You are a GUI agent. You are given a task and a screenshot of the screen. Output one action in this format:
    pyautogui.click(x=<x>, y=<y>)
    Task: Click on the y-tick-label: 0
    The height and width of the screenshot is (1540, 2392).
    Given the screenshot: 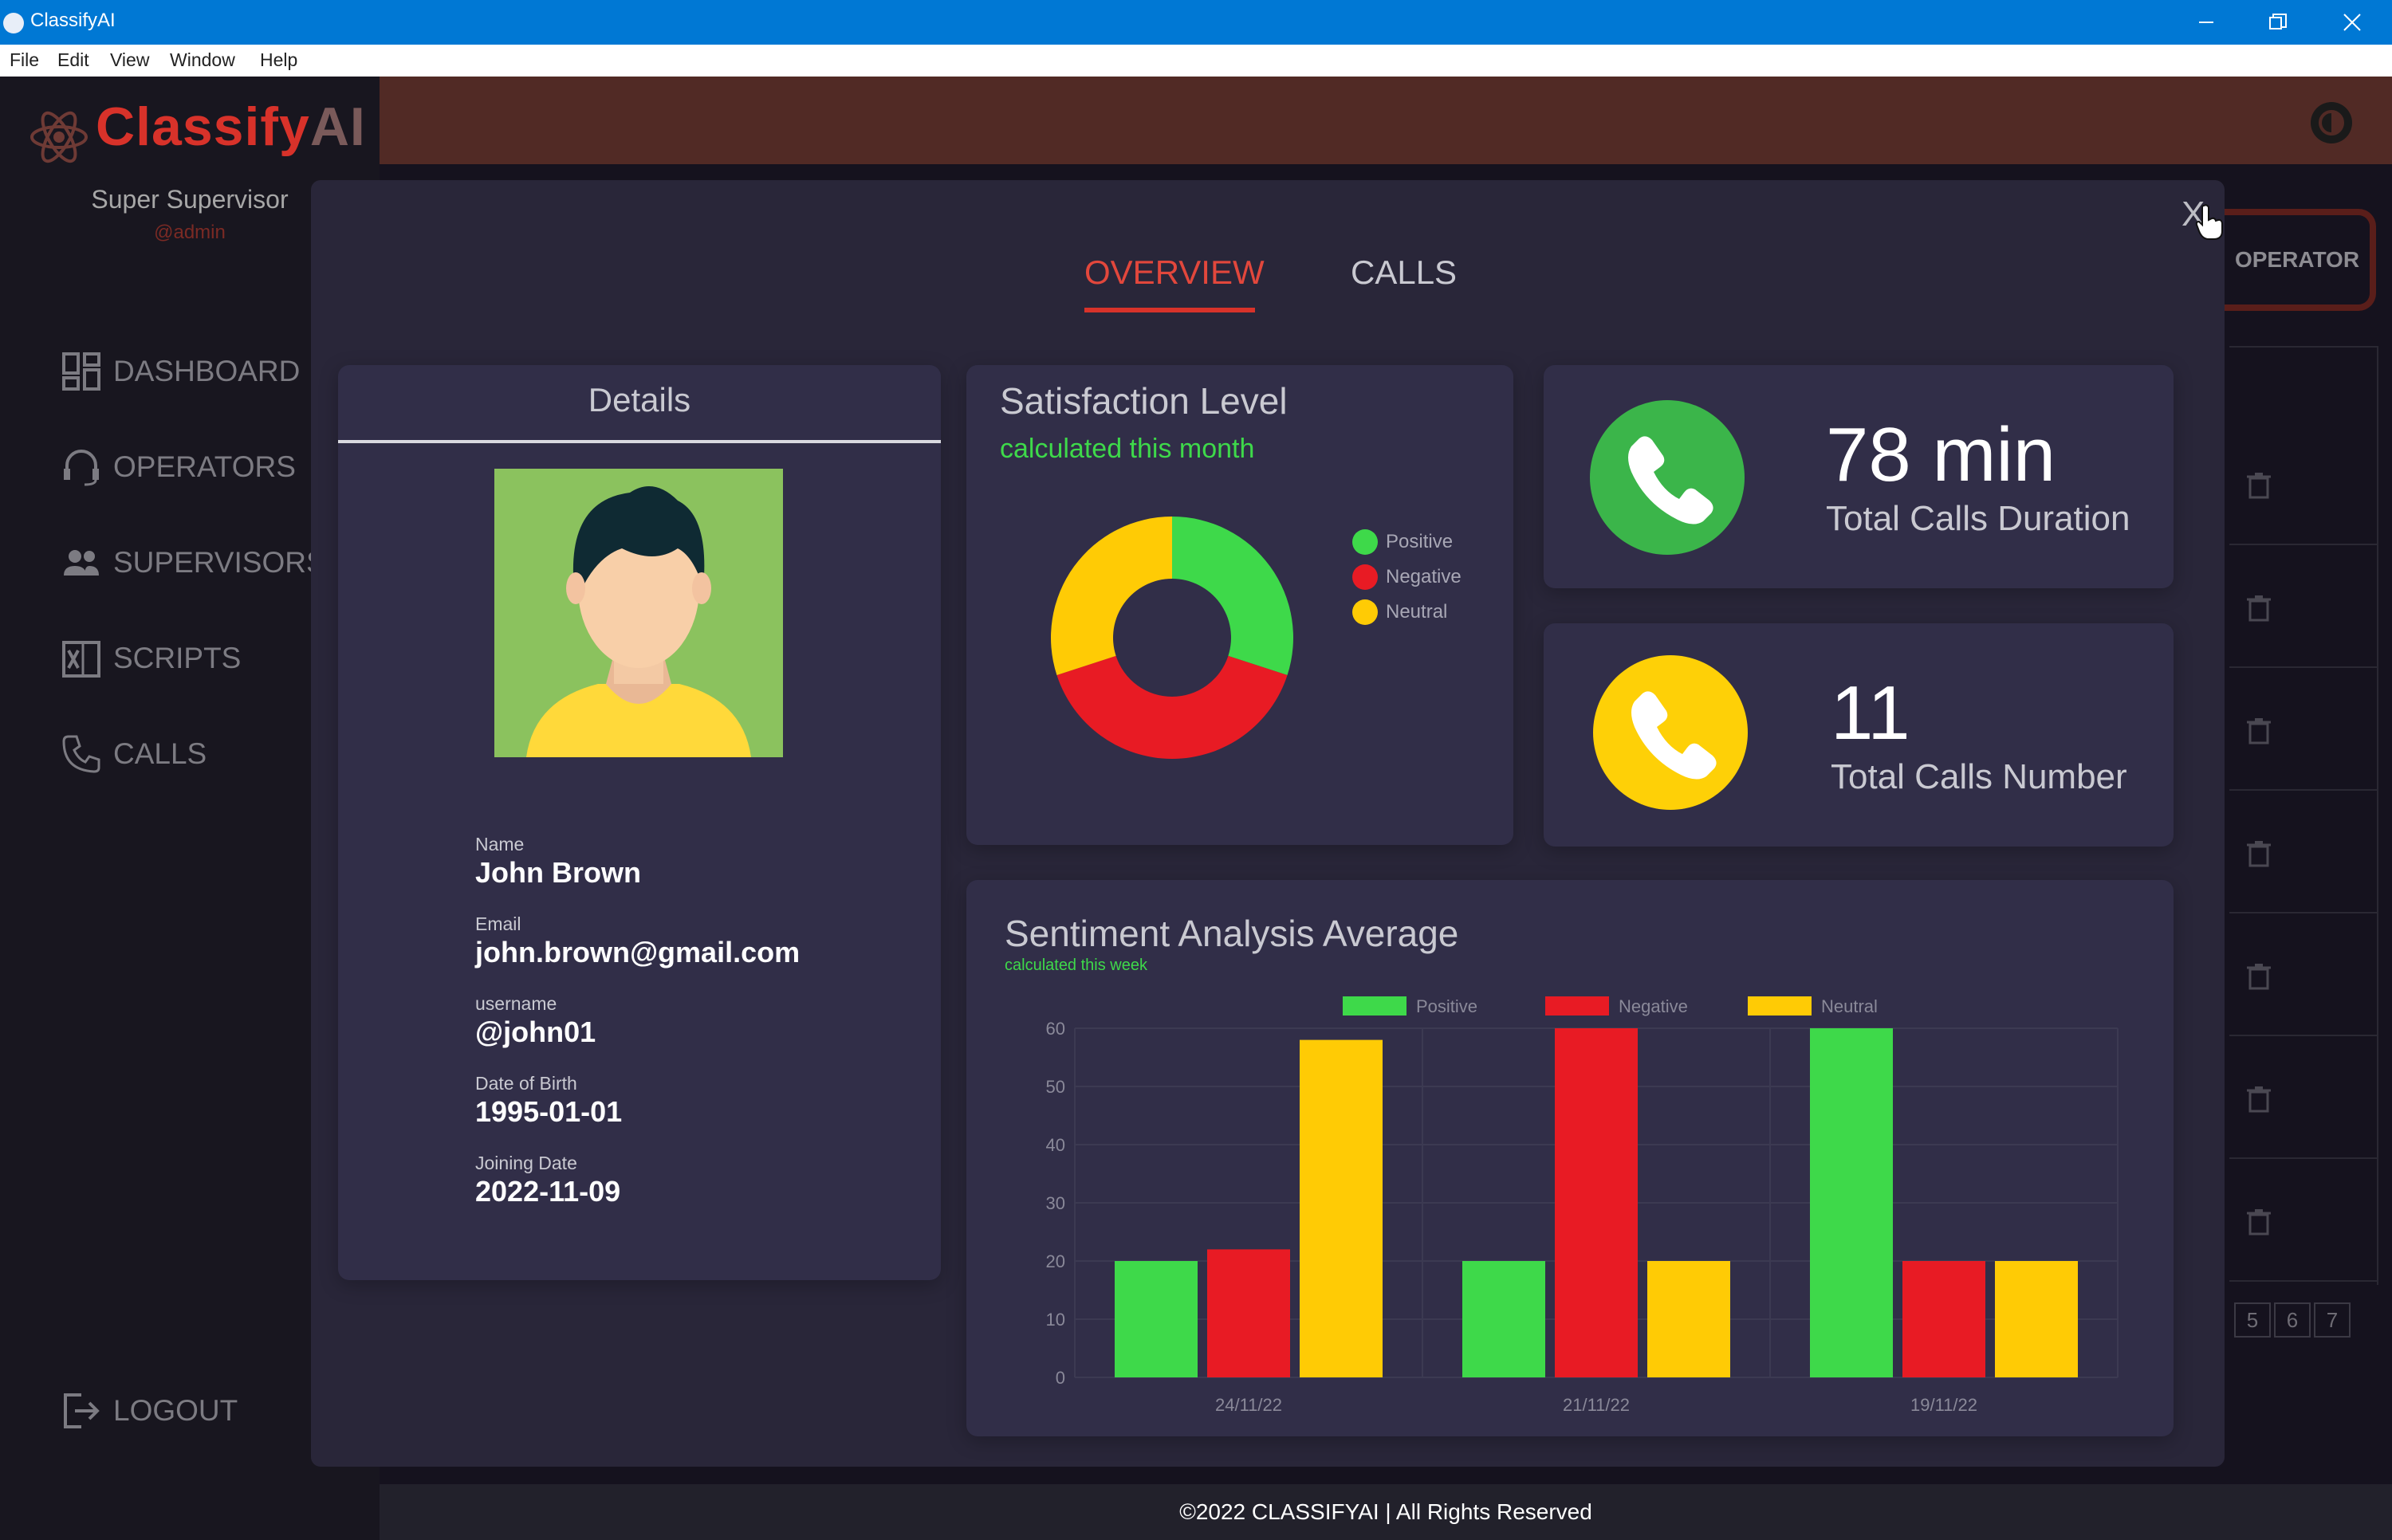 What is the action you would take?
    pyautogui.click(x=1060, y=1378)
    